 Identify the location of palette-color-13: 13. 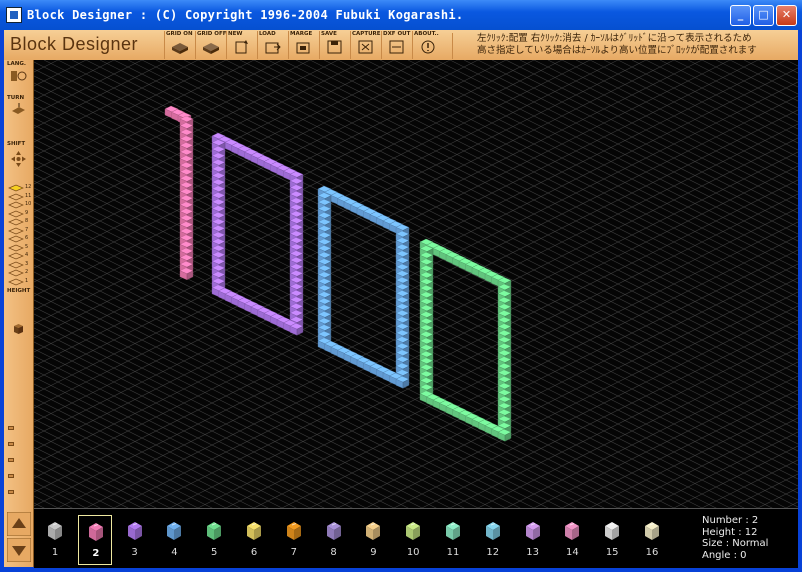
(533, 540).